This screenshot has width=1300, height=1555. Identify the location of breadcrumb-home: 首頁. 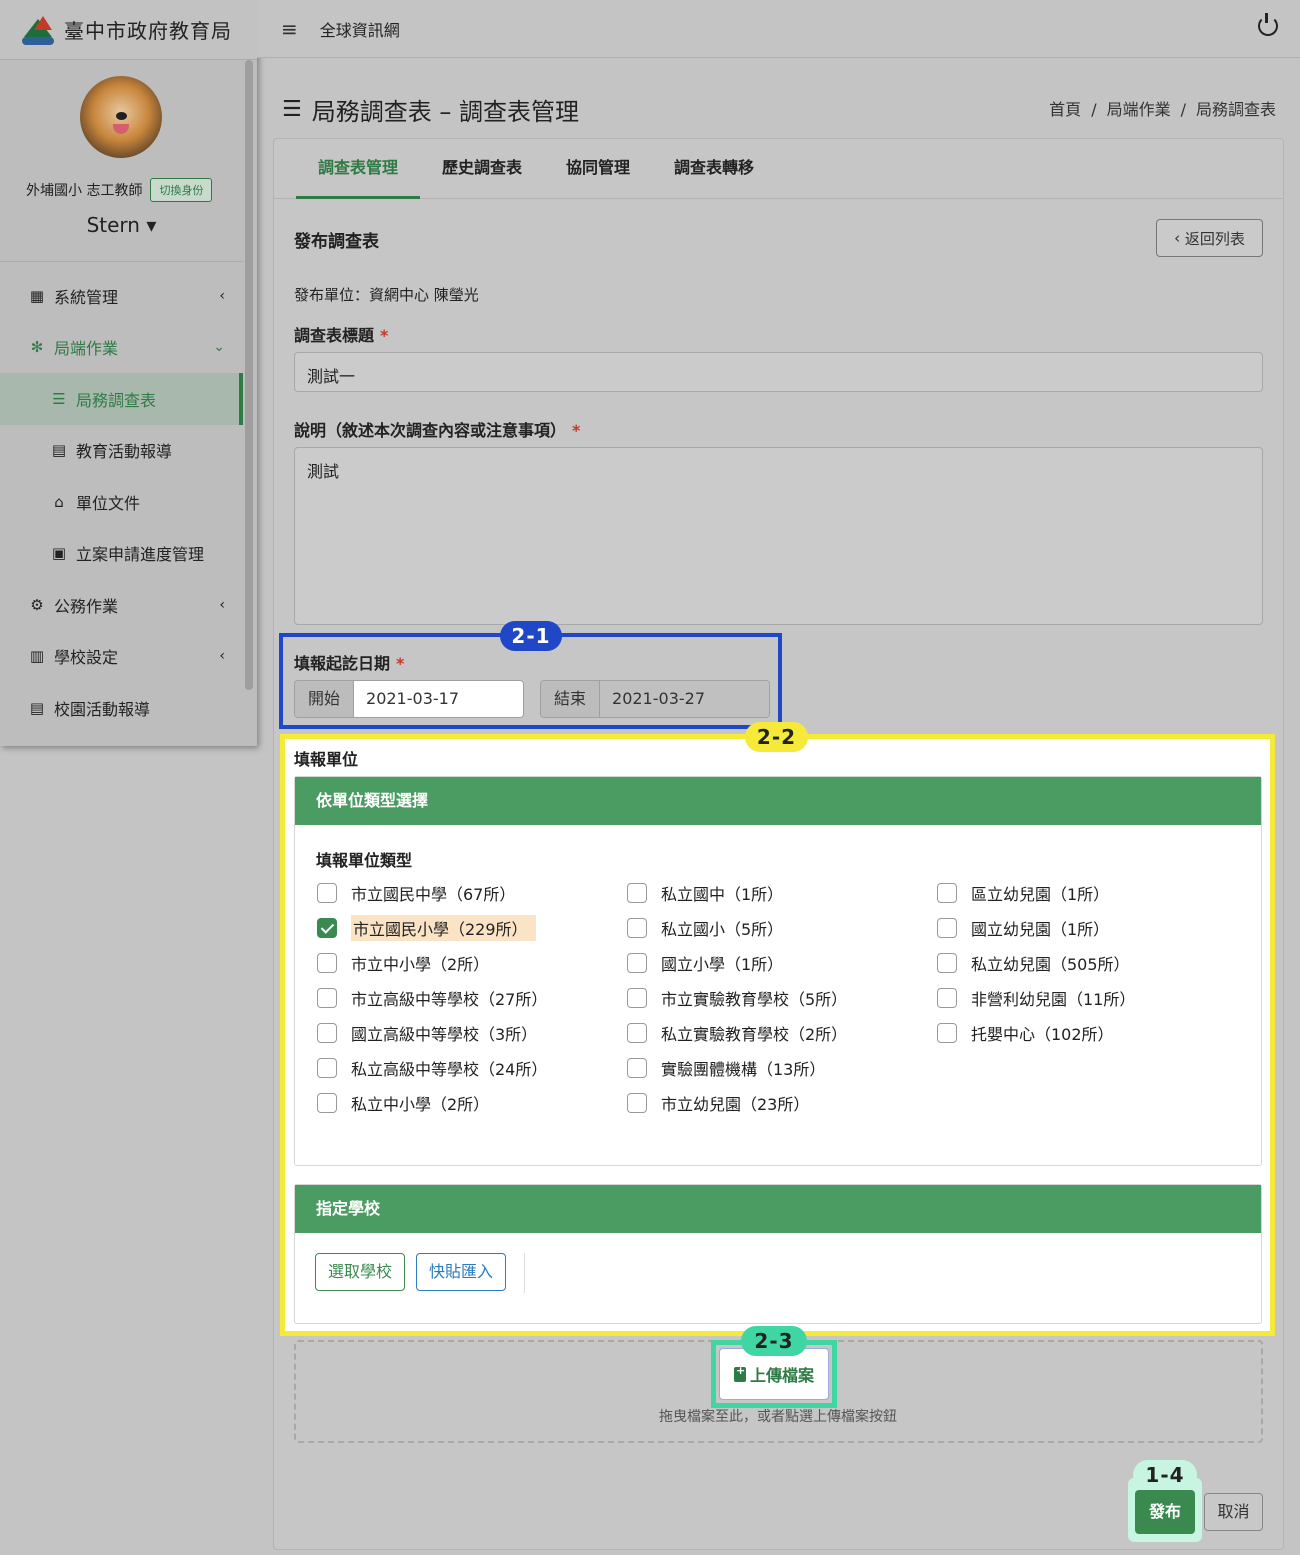
(1065, 109).